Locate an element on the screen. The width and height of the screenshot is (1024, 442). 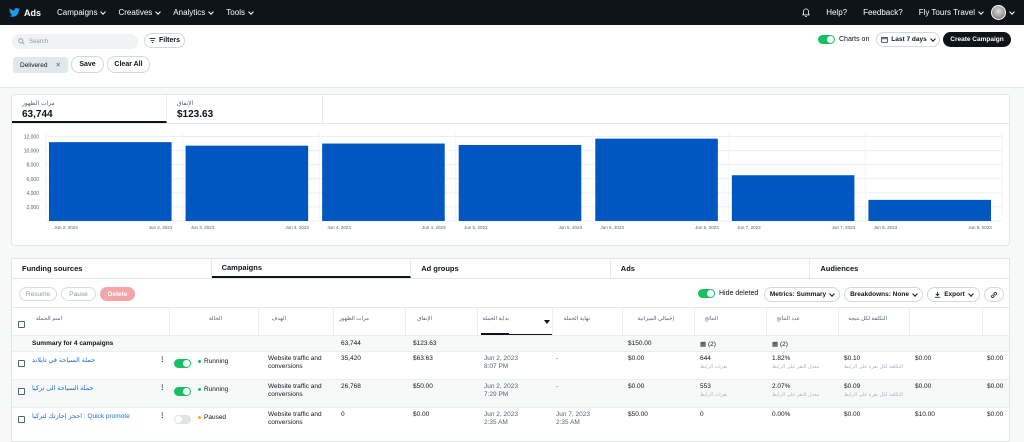
metric-tab-impressions: مرات الظهور 63,744 is located at coordinates (89, 109).